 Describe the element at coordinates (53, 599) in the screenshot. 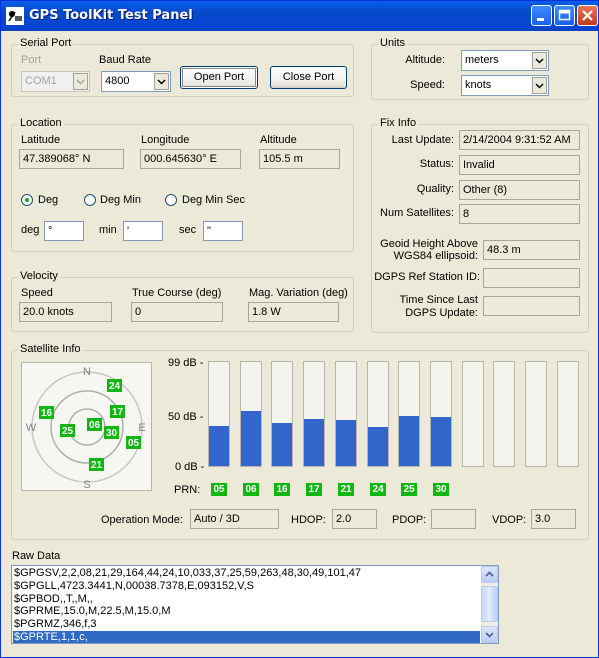

I see `raw-data-row: $GPBOD,,T,,M,,` at that location.